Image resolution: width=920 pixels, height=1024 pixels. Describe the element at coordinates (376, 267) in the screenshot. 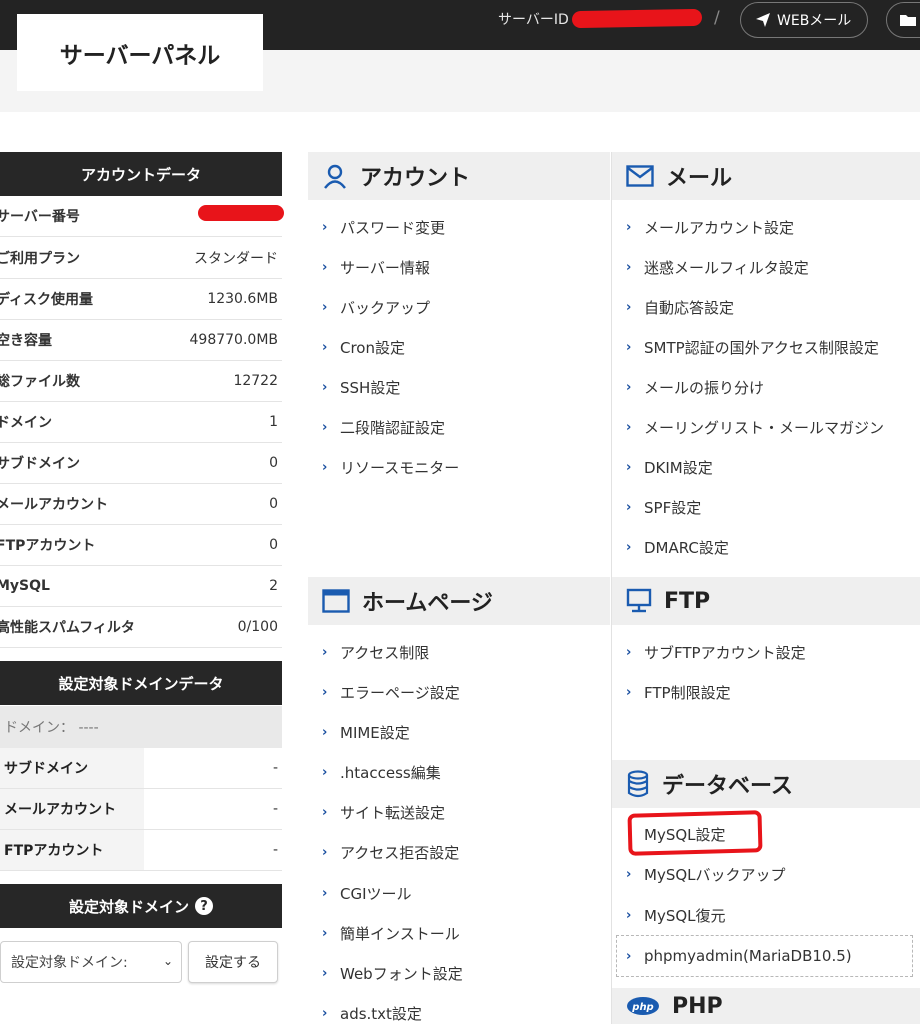

I see `menu-item-server-info: › サーバー情報` at that location.